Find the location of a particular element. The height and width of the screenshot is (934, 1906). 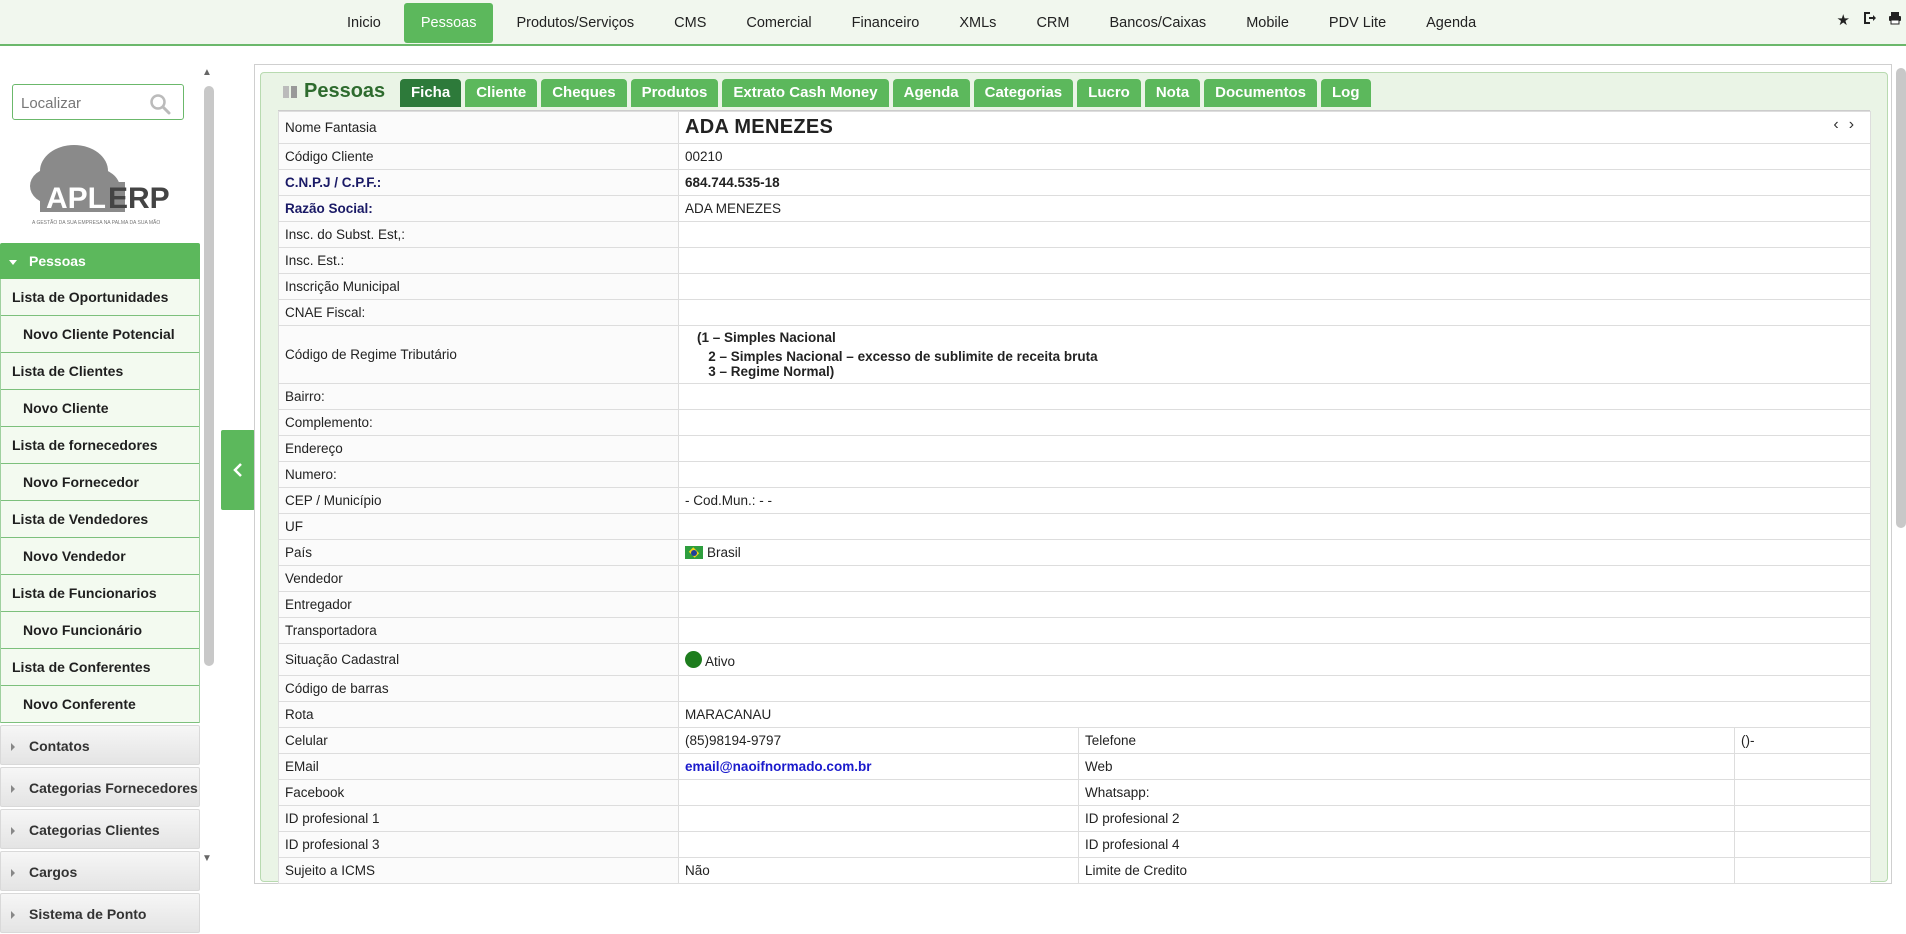

panel-title-text: Pessoas is located at coordinates (345, 91).